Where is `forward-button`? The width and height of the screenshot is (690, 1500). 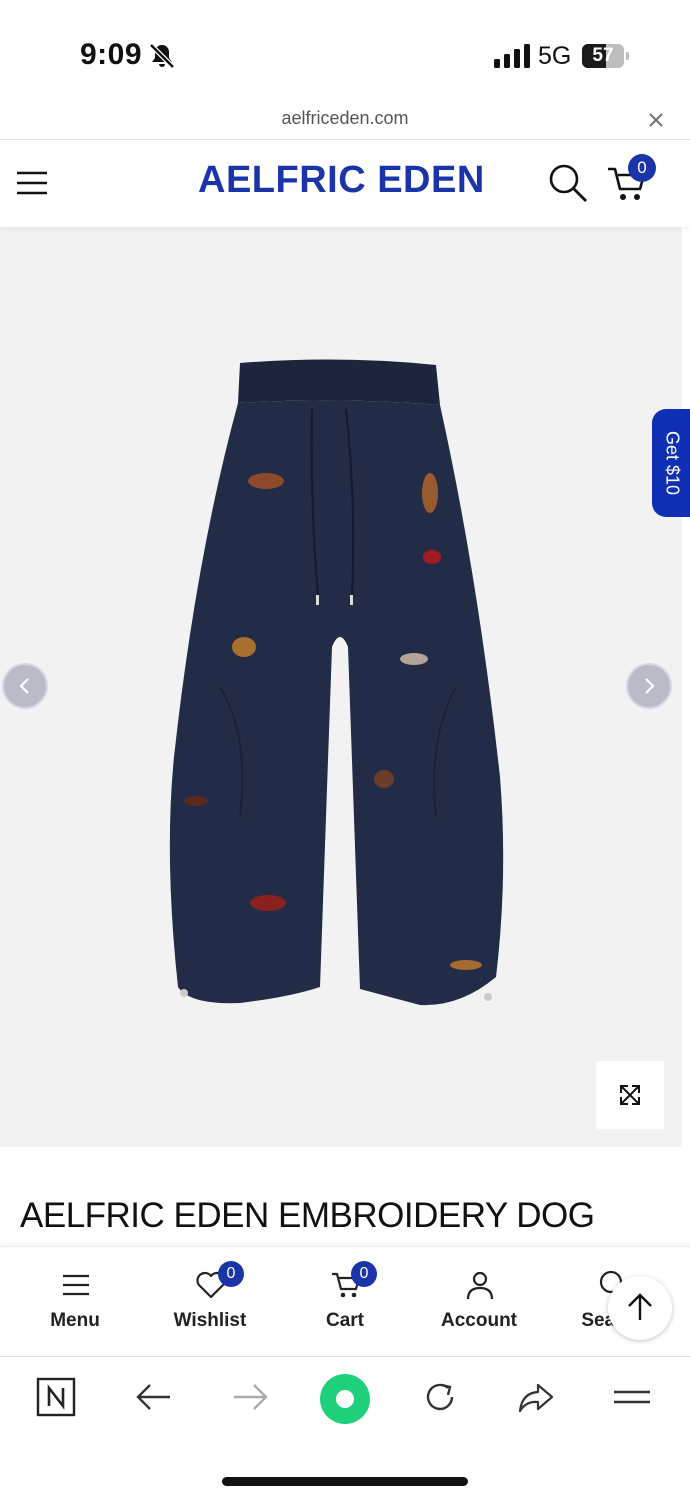 forward-button is located at coordinates (250, 1397).